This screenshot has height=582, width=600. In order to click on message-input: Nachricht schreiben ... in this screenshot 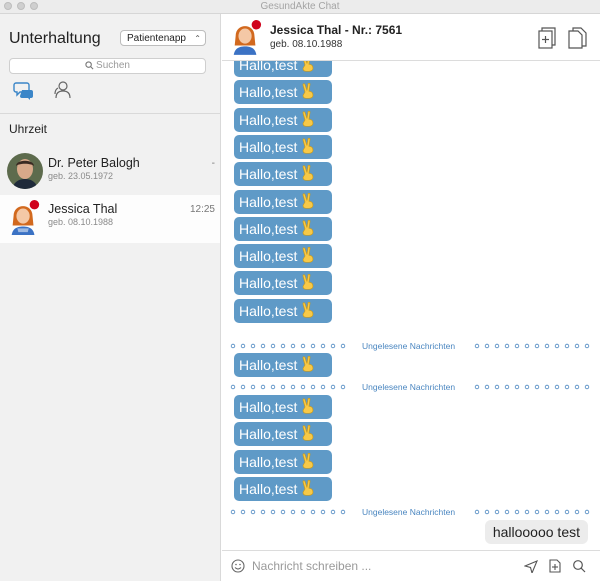, I will do `click(372, 566)`.